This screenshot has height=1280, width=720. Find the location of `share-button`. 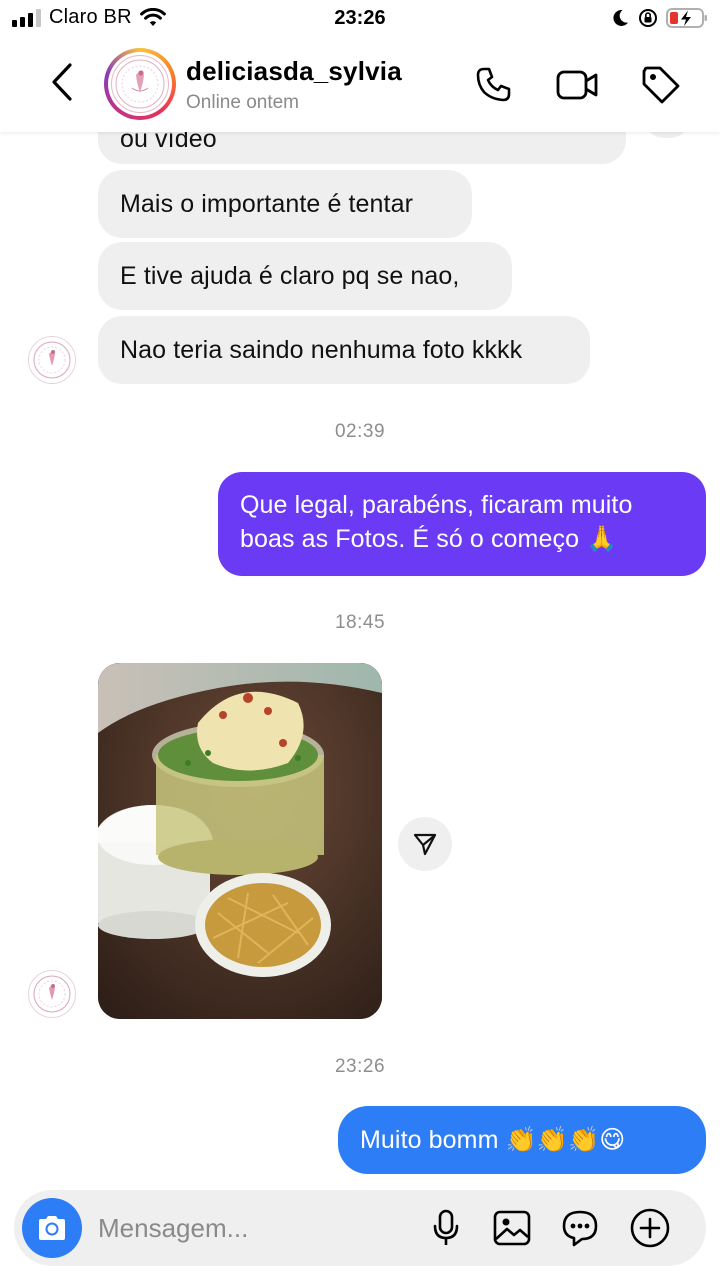

share-button is located at coordinates (425, 844).